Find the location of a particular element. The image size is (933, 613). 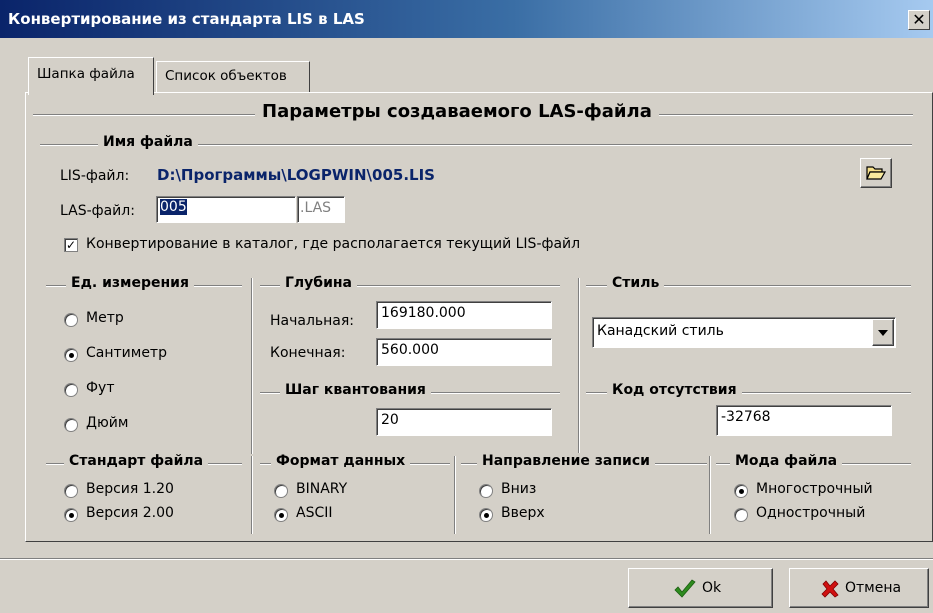

style-selected-value: Канадский стиль is located at coordinates (660, 331).